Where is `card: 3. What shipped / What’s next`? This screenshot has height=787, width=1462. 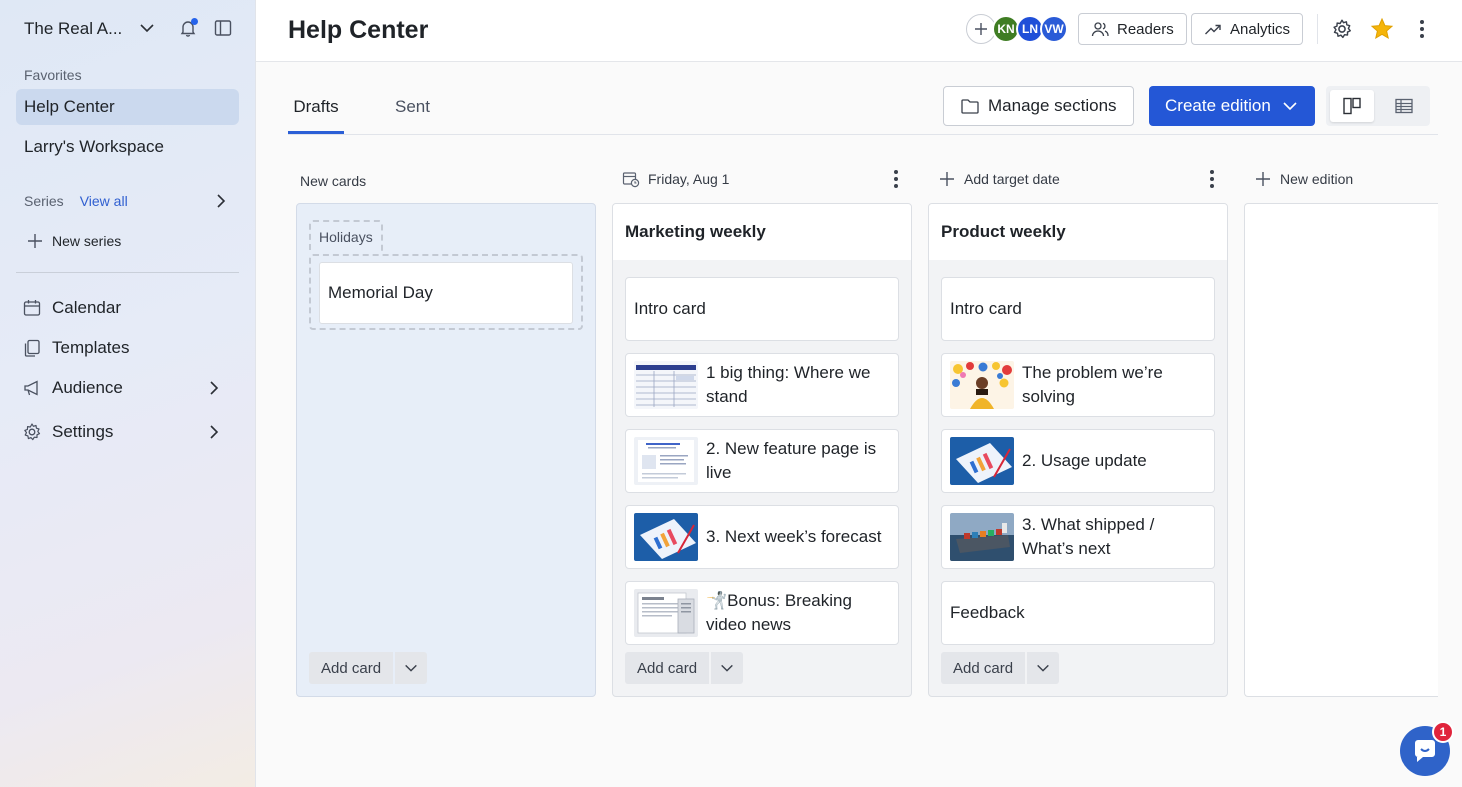
card: 3. What shipped / What’s next is located at coordinates (1078, 537).